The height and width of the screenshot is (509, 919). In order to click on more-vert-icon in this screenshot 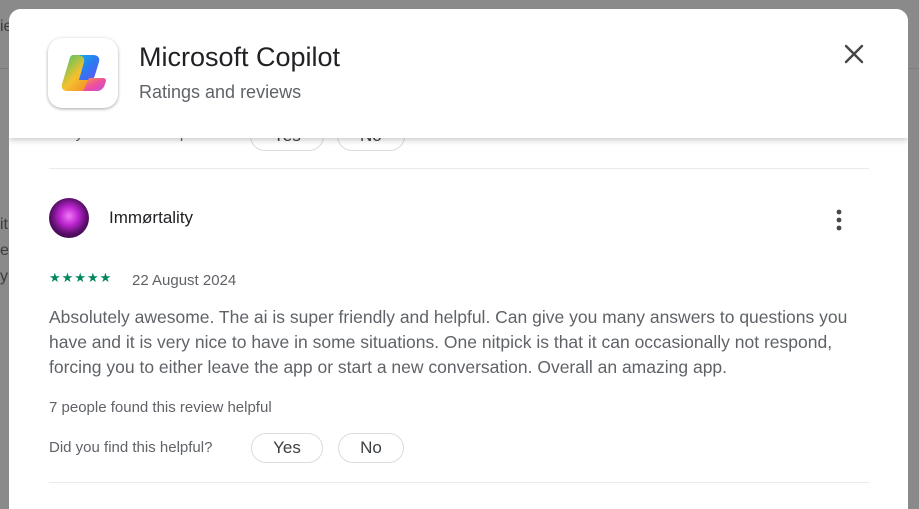, I will do `click(839, 220)`.